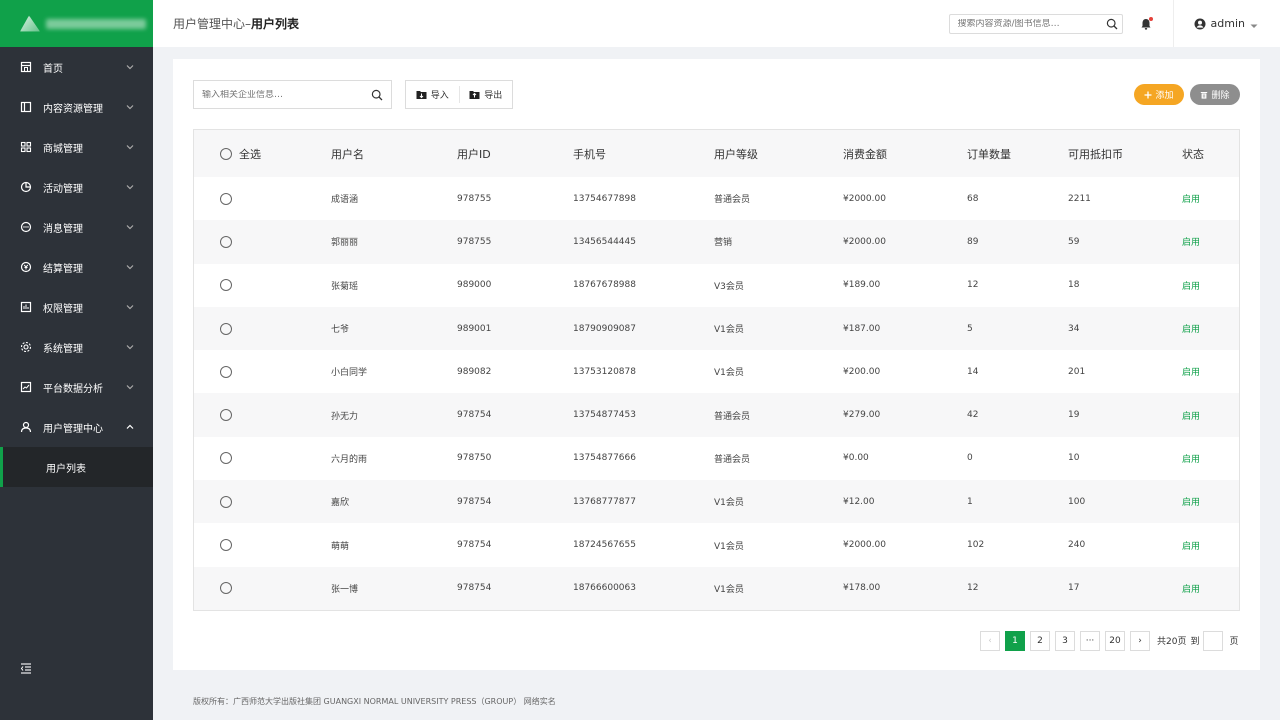  Describe the element at coordinates (250, 154) in the screenshot. I see `select-all-label: 全选` at that location.